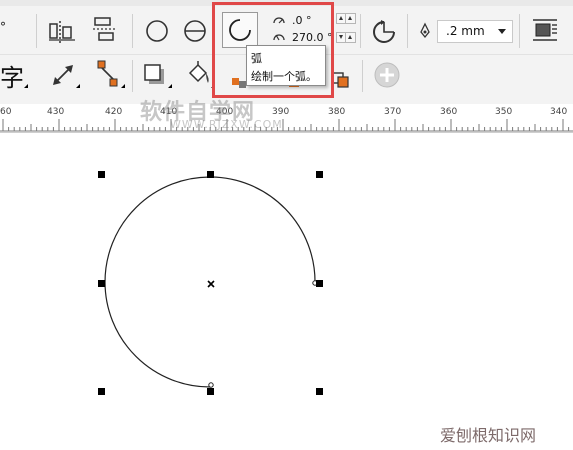  I want to click on footer-brand: 爱刨根知识网, so click(488, 435).